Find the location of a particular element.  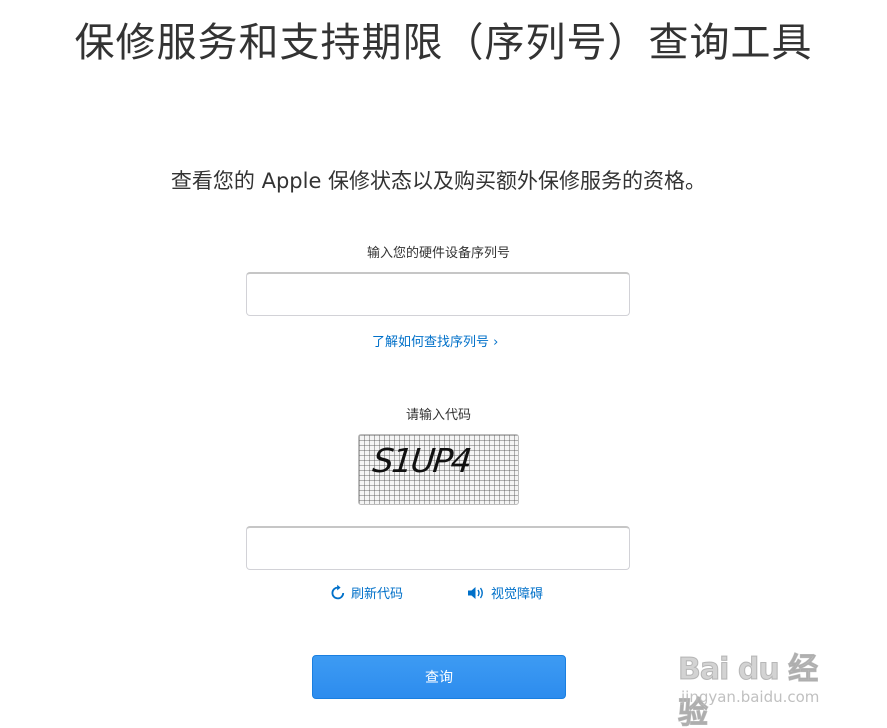

captcha-label: 请输入代码 is located at coordinates (438, 415).